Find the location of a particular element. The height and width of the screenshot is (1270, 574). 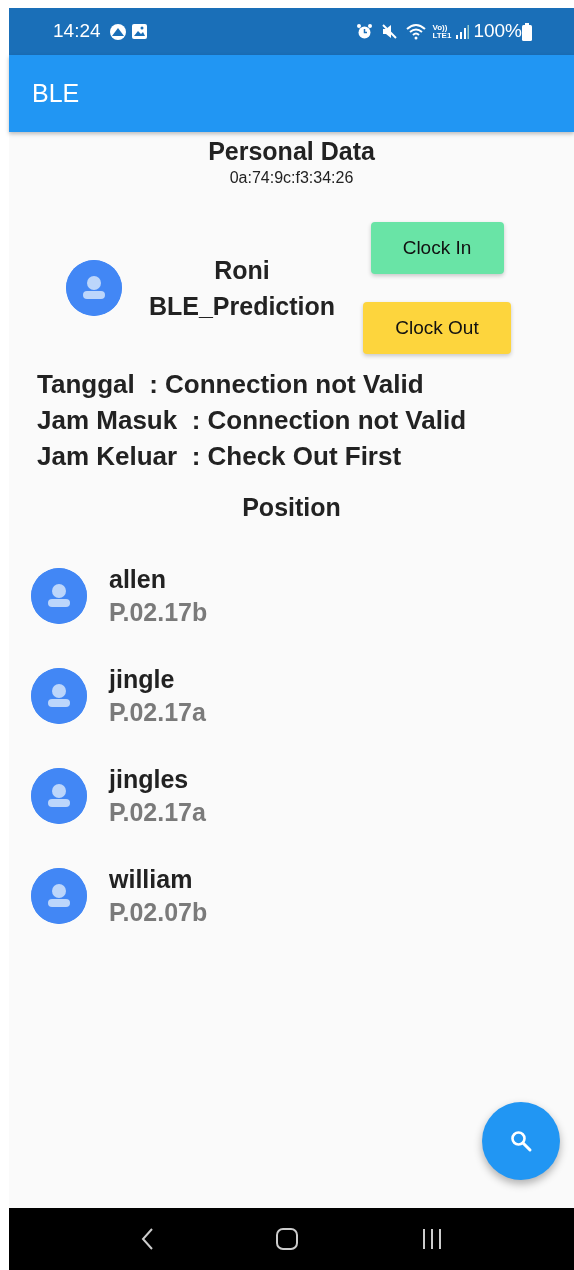

person-name: jingles is located at coordinates (149, 779).